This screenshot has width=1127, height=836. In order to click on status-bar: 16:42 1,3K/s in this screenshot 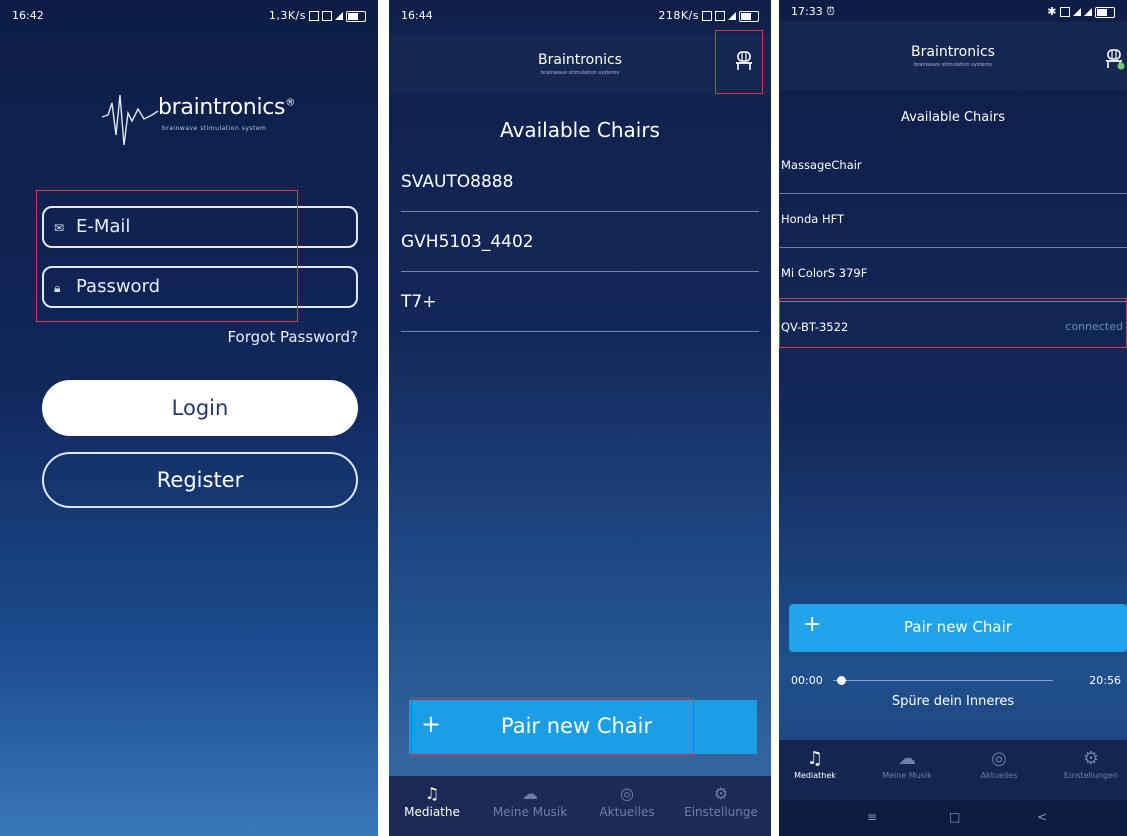, I will do `click(189, 17)`.